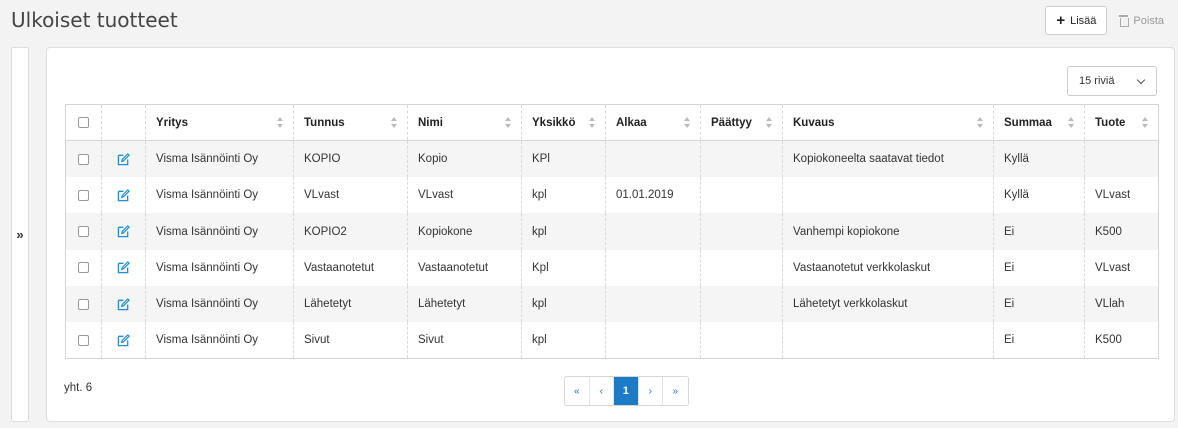 Image resolution: width=1178 pixels, height=428 pixels. What do you see at coordinates (650, 391) in the screenshot?
I see `next-page-button: ›` at bounding box center [650, 391].